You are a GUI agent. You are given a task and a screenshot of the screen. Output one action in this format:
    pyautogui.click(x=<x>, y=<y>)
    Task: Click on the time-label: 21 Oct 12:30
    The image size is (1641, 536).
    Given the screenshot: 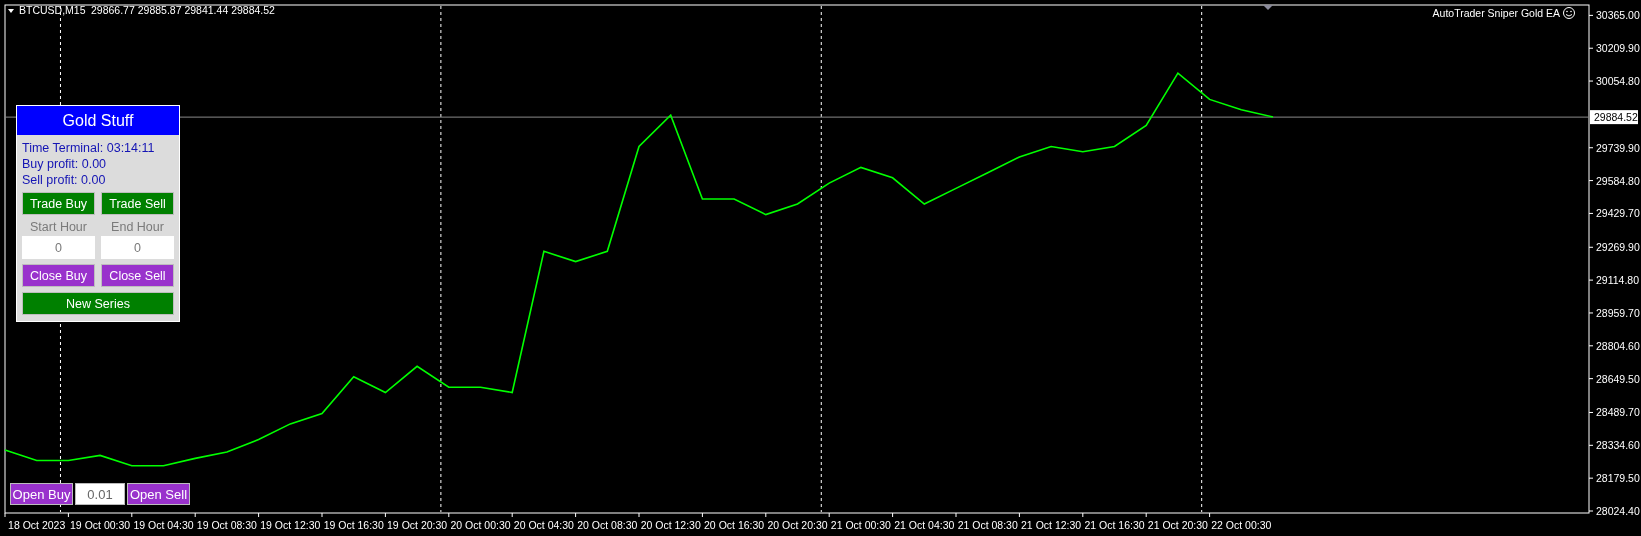 What is the action you would take?
    pyautogui.click(x=1051, y=525)
    